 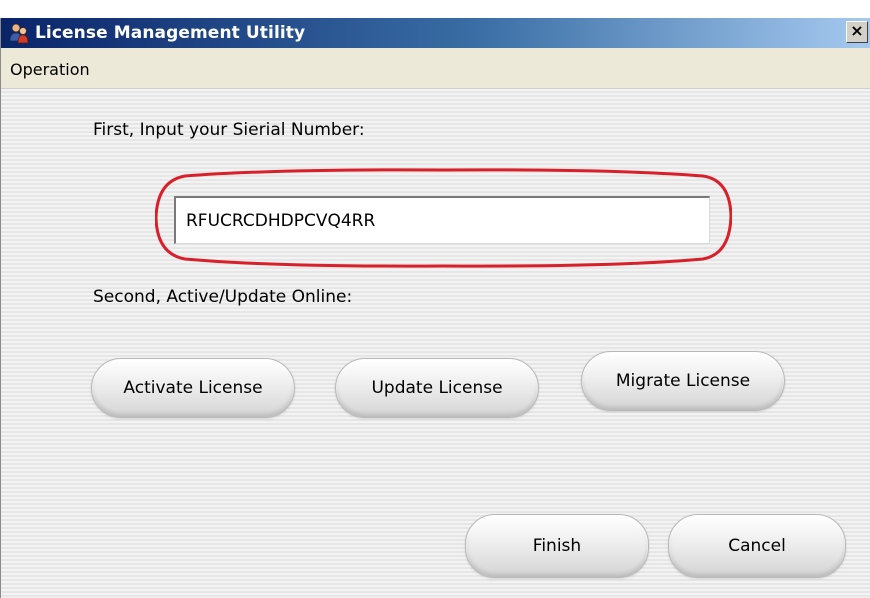 What do you see at coordinates (170, 33) in the screenshot?
I see `window-title: License Management Utility` at bounding box center [170, 33].